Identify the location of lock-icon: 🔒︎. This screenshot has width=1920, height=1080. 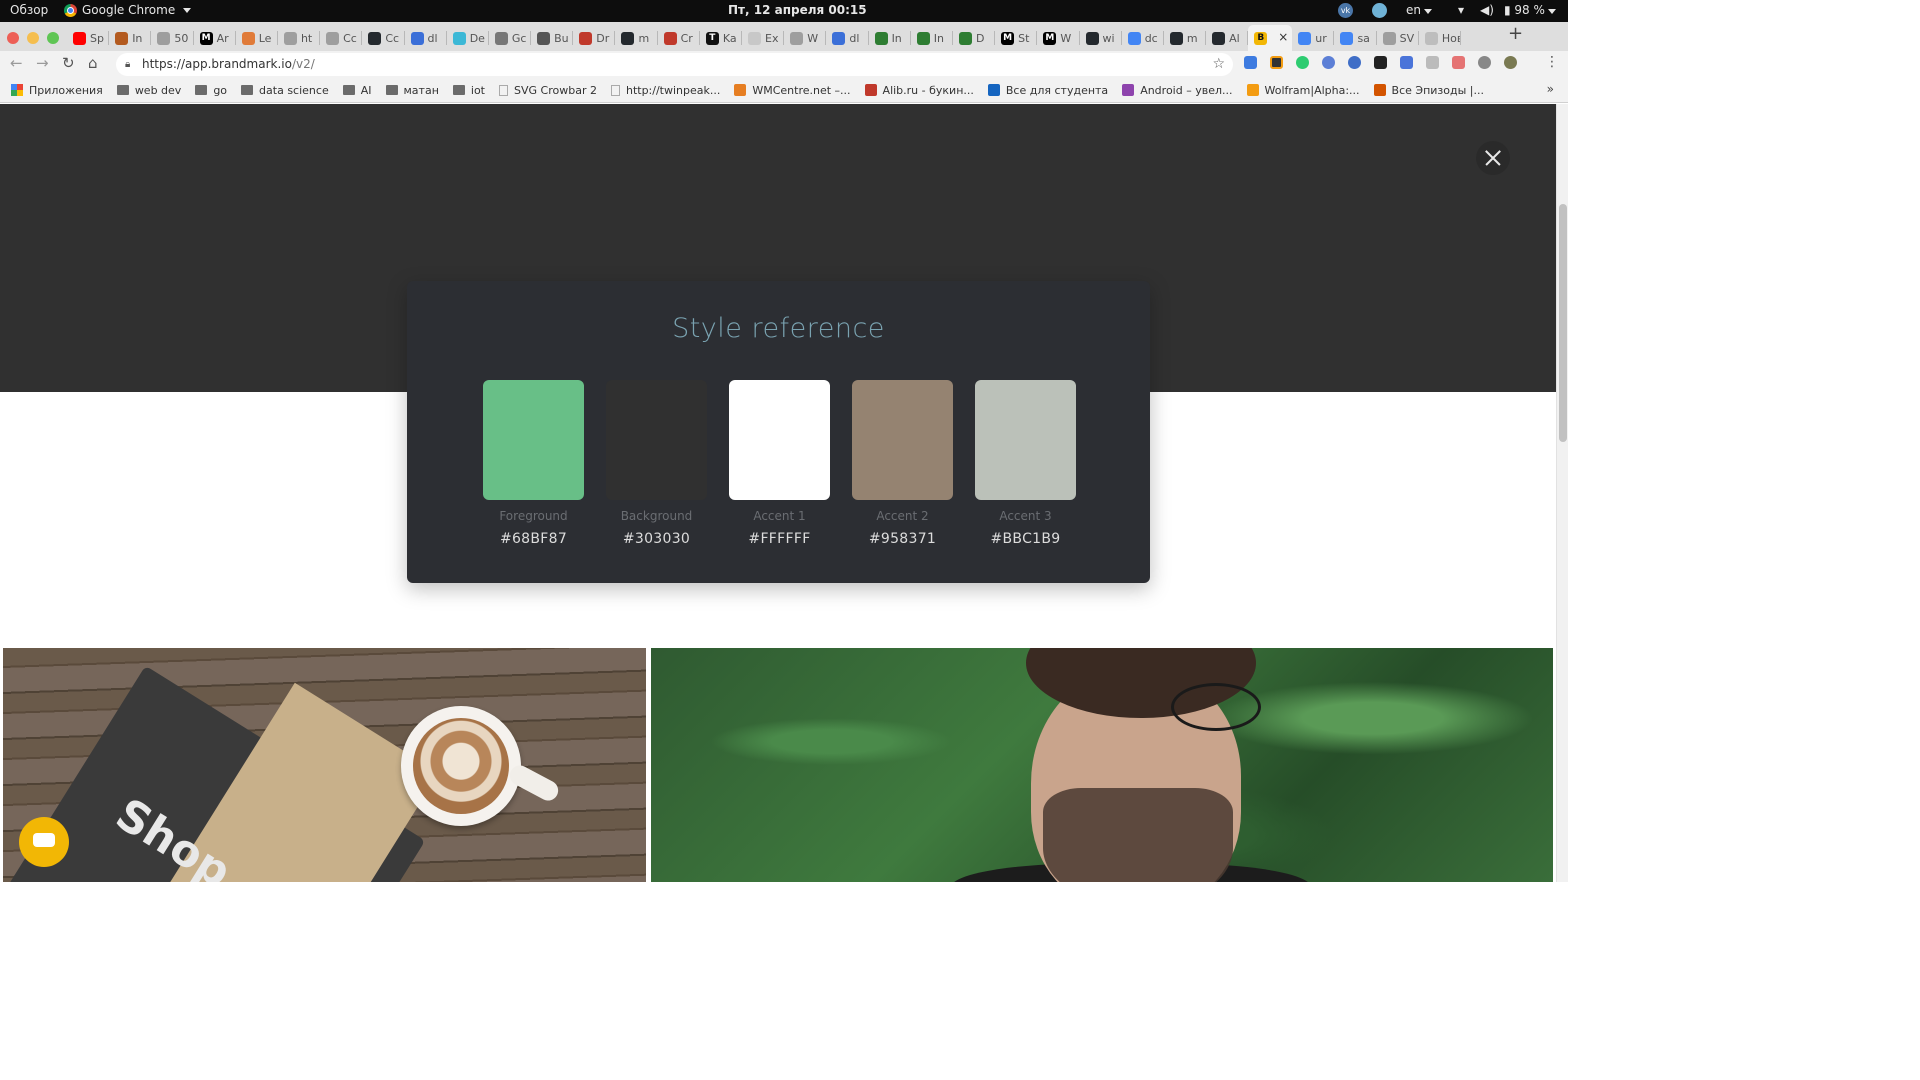
(127, 64).